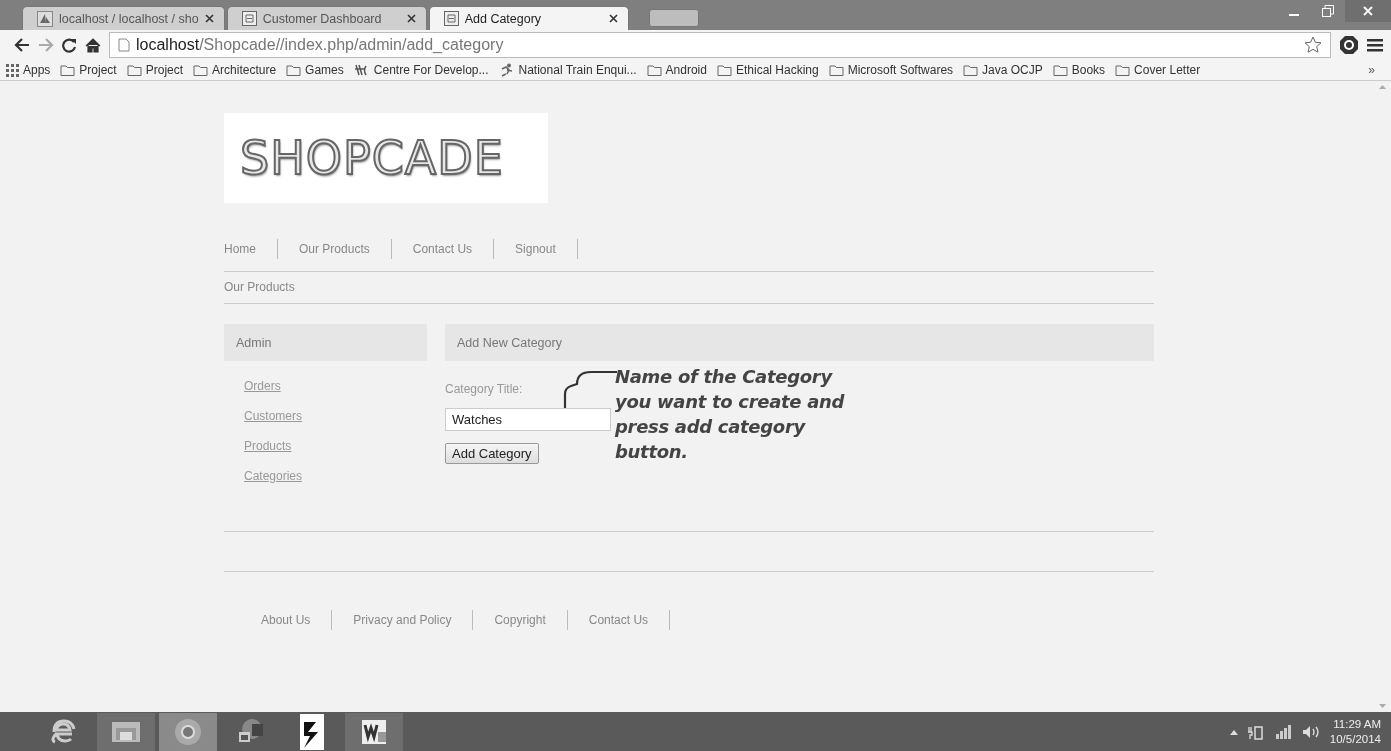 The height and width of the screenshot is (751, 1391). What do you see at coordinates (1371, 70) in the screenshot?
I see `bookmarks-overflow: »` at bounding box center [1371, 70].